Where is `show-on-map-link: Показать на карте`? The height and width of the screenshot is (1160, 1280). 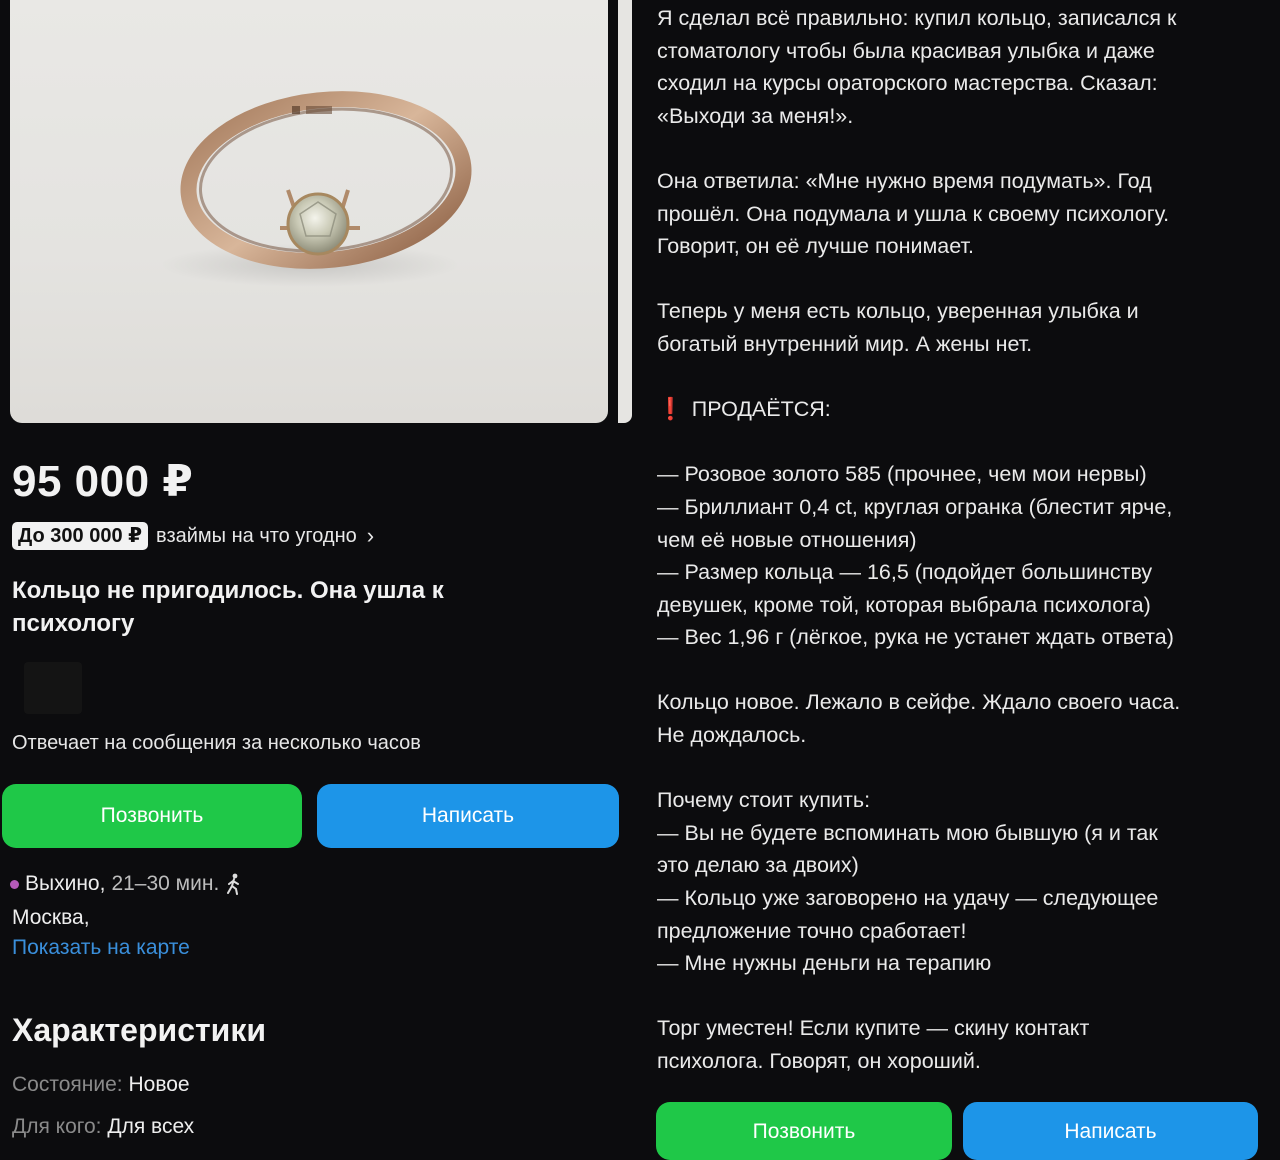 show-on-map-link: Показать на карте is located at coordinates (101, 948).